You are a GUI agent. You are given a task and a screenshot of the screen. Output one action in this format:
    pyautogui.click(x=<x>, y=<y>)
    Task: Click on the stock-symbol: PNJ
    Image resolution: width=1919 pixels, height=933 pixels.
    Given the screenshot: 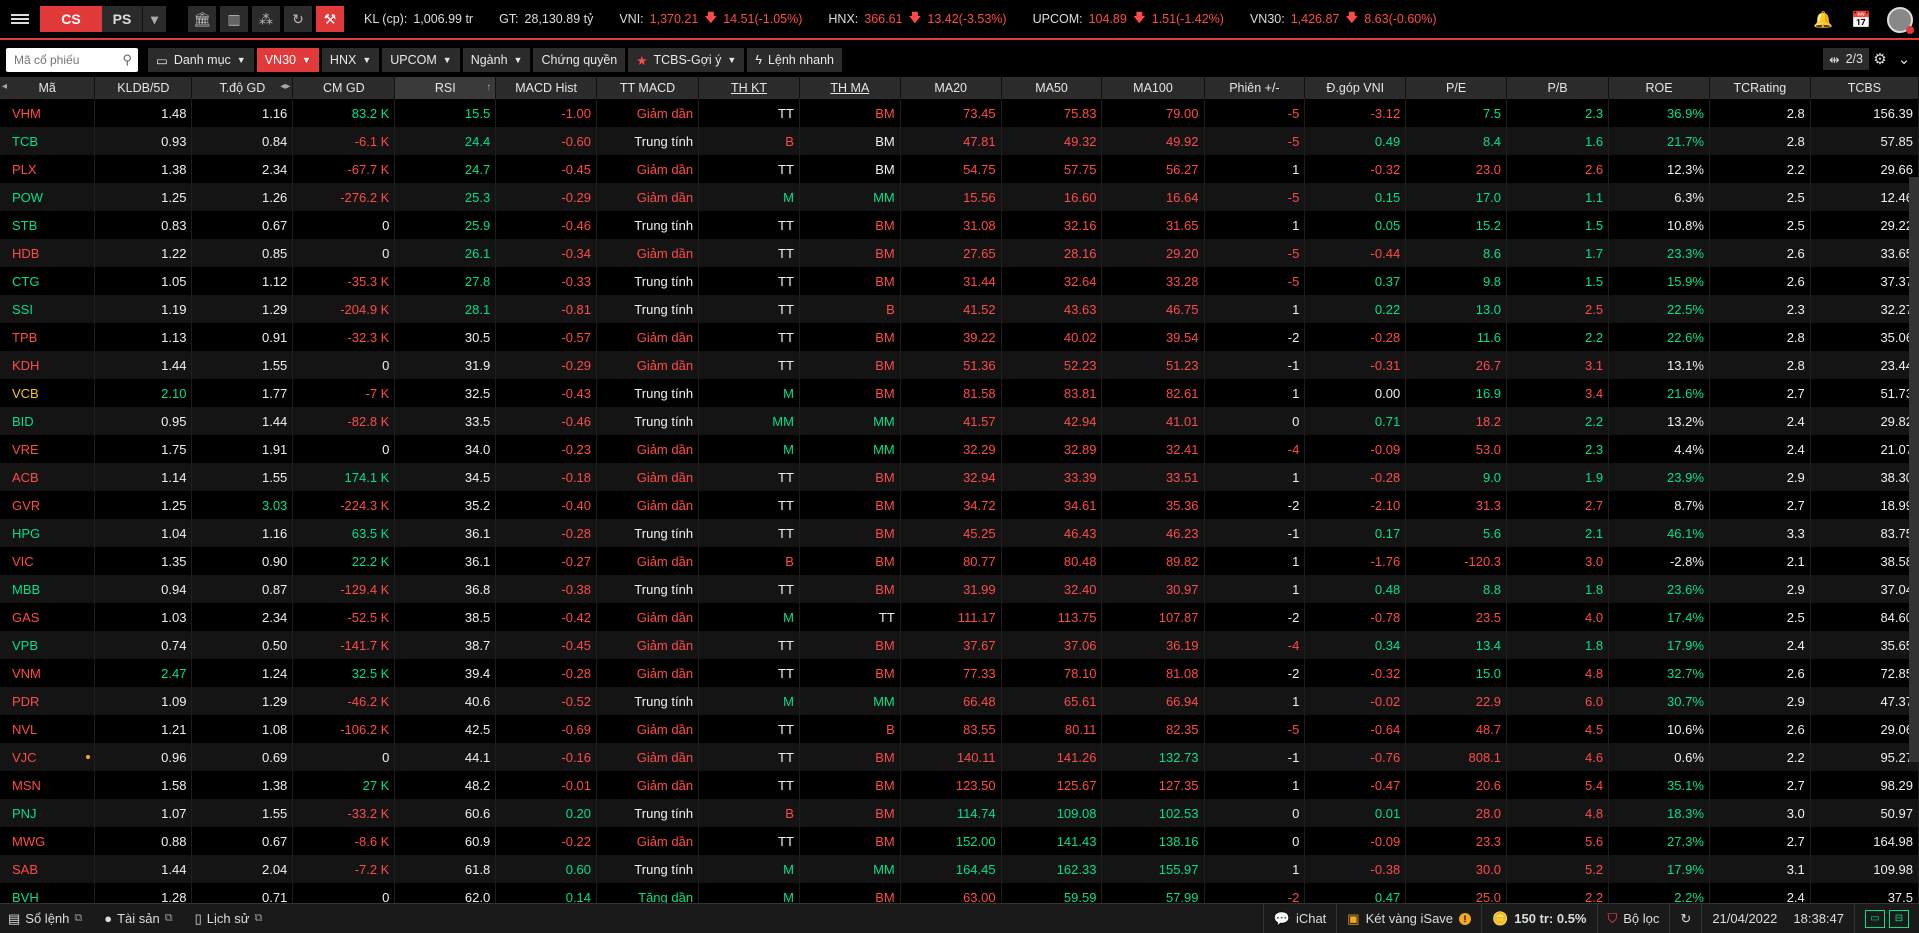 What is the action you would take?
    pyautogui.click(x=48, y=813)
    